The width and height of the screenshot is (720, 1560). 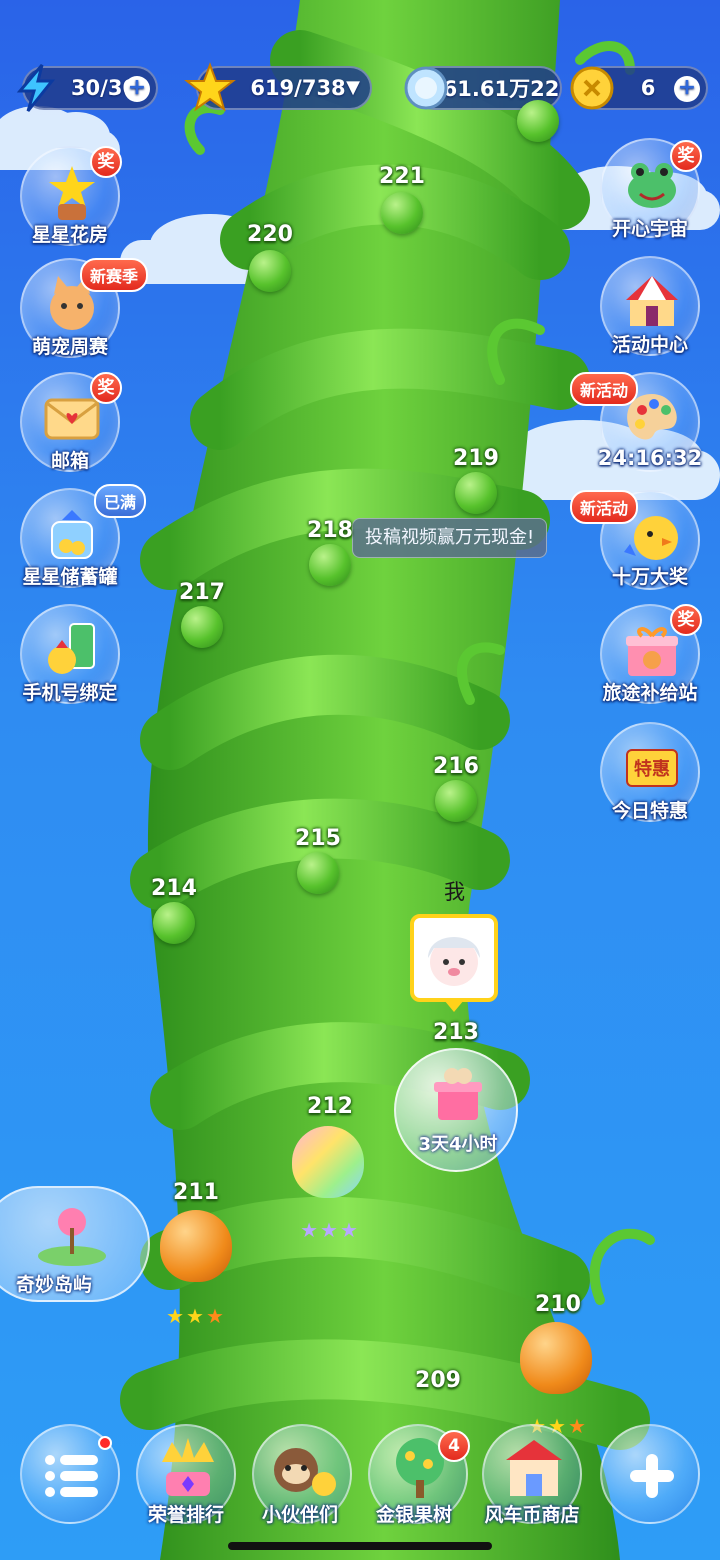 What do you see at coordinates (639, 88) in the screenshot?
I see `gold-counter: 6 +` at bounding box center [639, 88].